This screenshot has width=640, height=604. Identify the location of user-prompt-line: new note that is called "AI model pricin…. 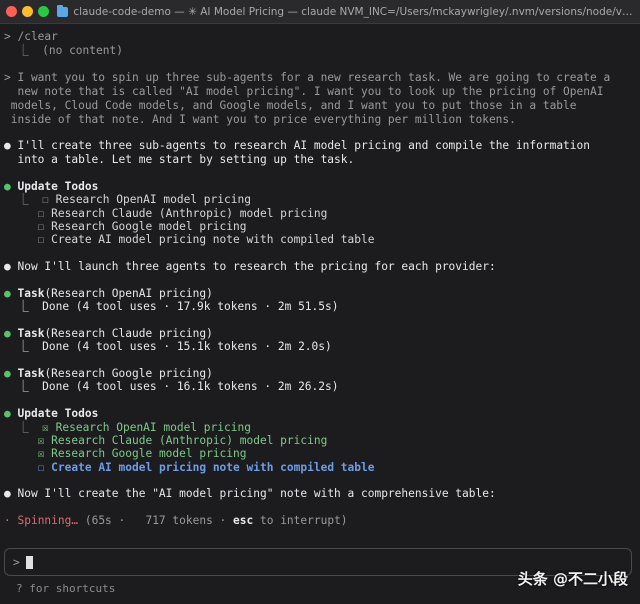
(304, 91).